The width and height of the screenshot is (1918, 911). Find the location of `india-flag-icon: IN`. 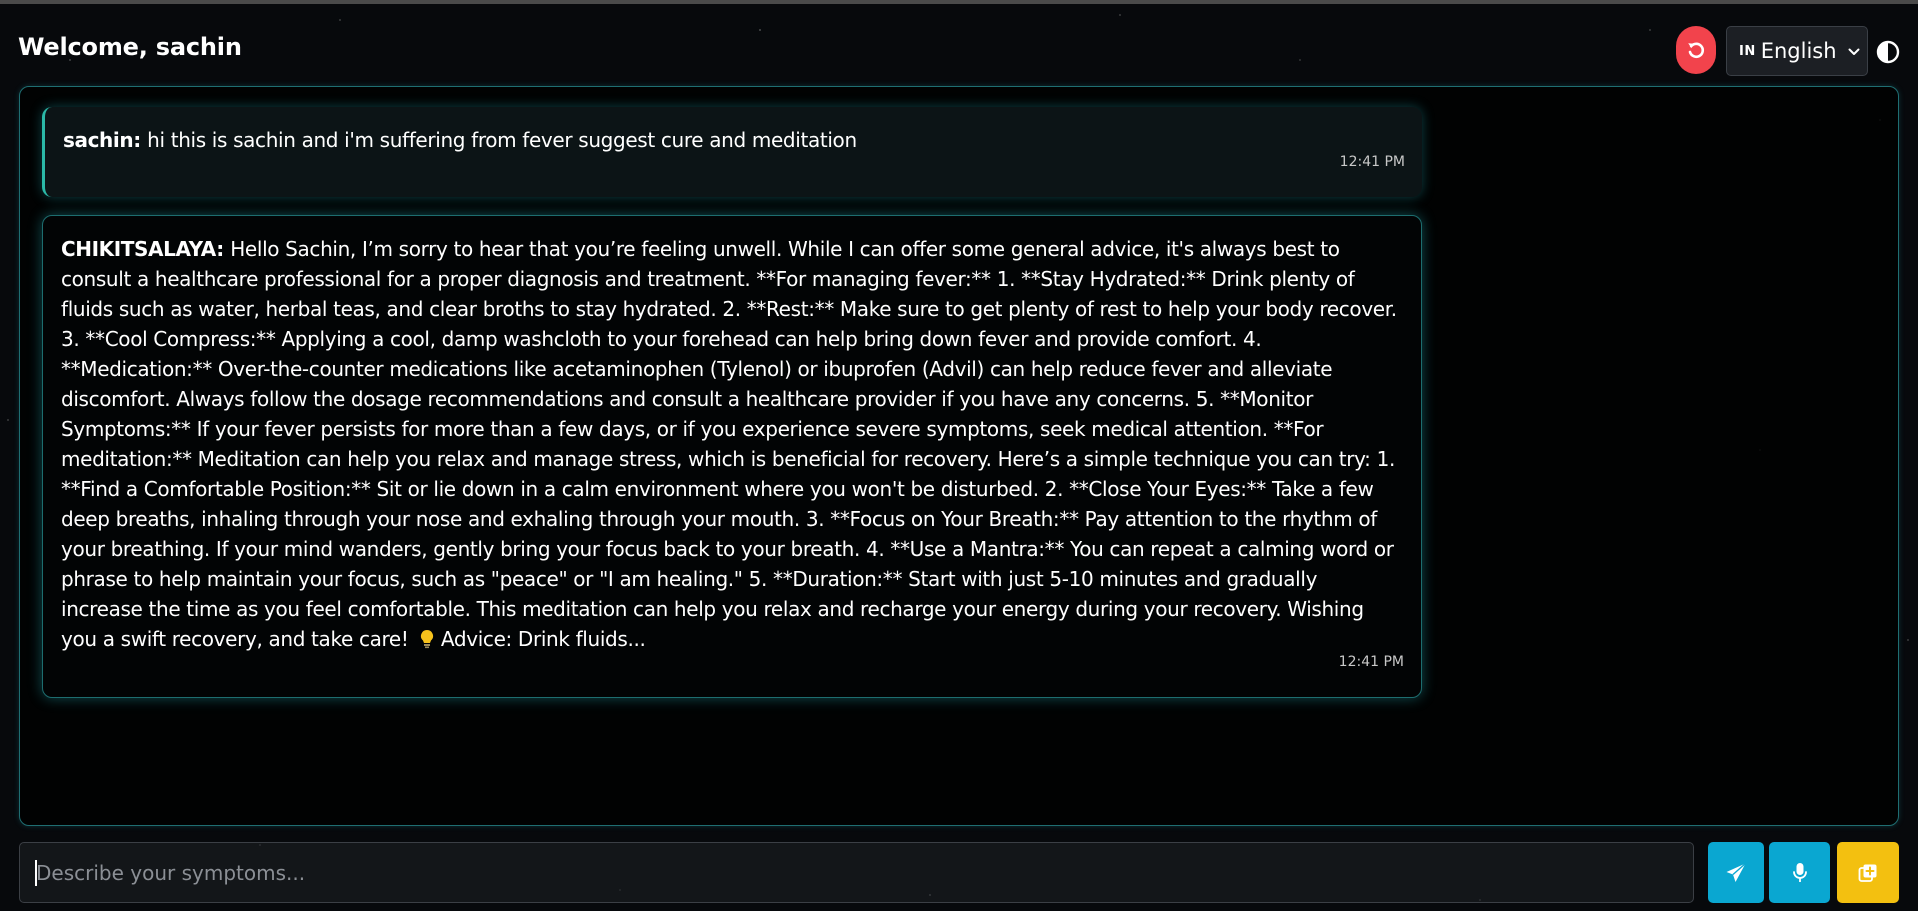

india-flag-icon: IN is located at coordinates (1747, 51).